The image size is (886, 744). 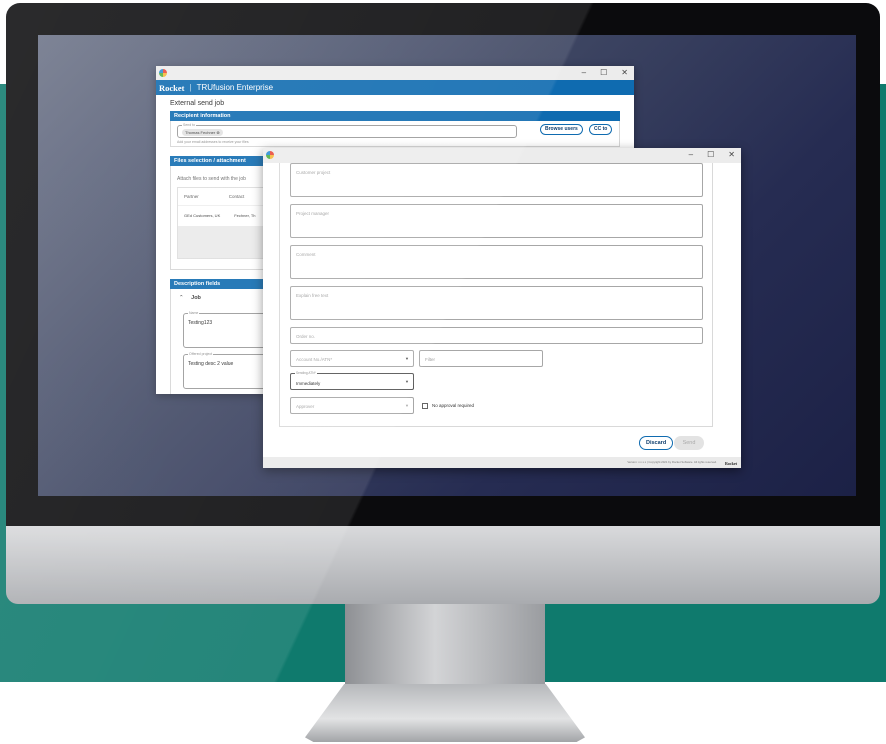 I want to click on account-no-placeholder: Account No./ATN*, so click(x=314, y=359).